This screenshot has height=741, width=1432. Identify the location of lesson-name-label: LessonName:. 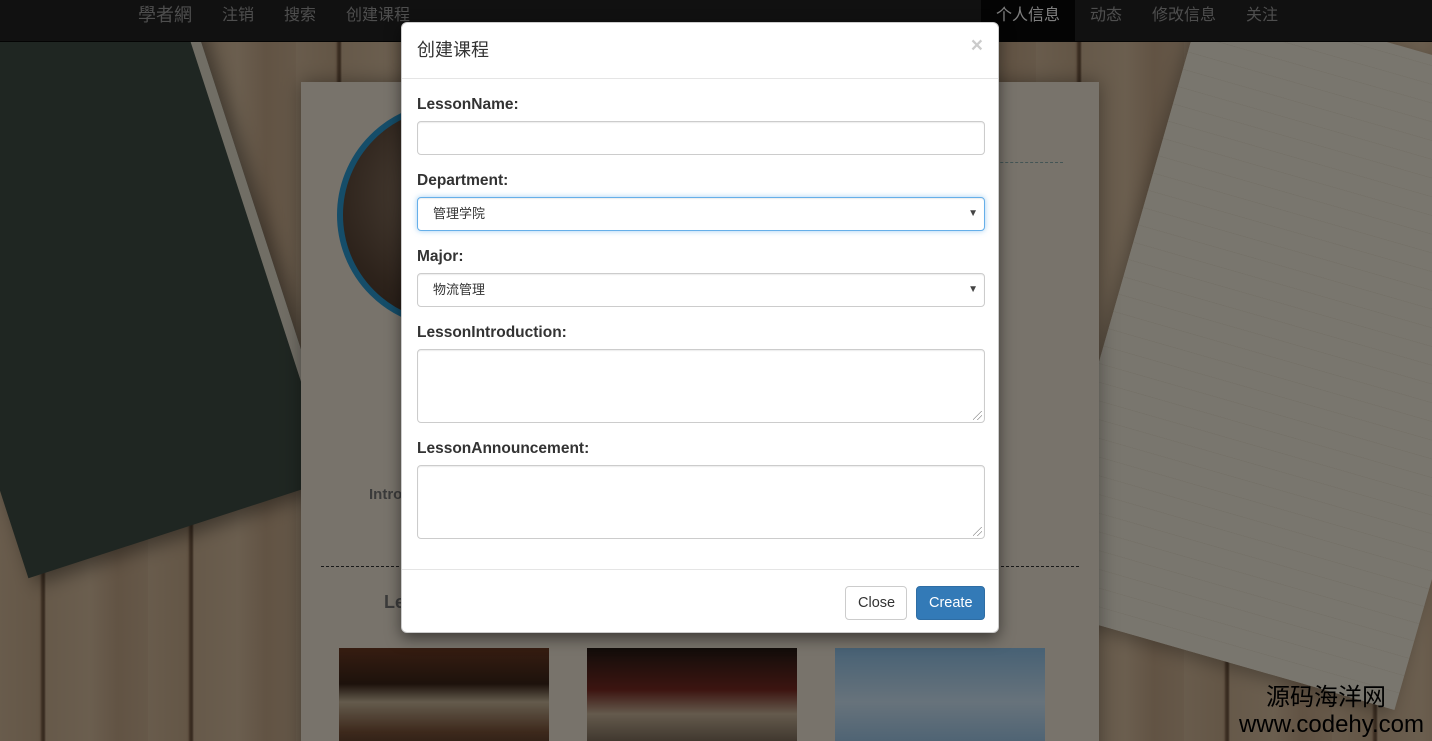
(468, 104).